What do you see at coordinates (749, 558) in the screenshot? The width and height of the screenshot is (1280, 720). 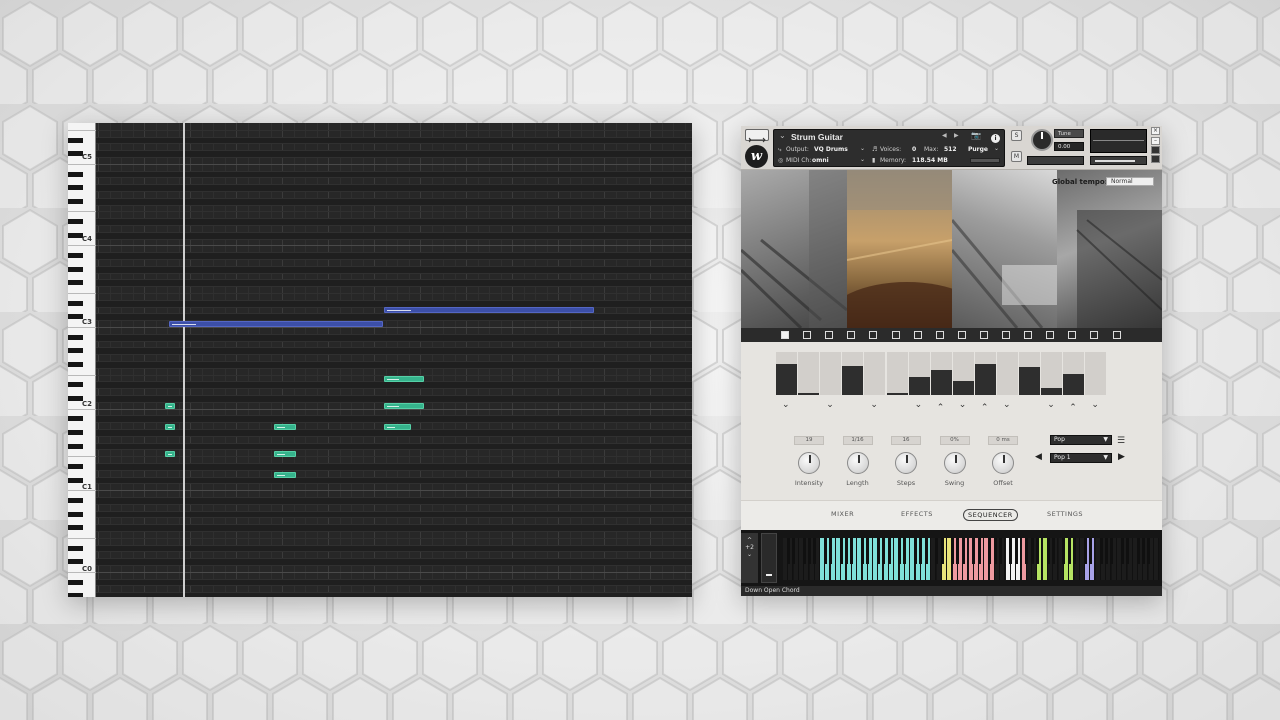 I see `octave-shift-control: ^ +2 ⌄` at bounding box center [749, 558].